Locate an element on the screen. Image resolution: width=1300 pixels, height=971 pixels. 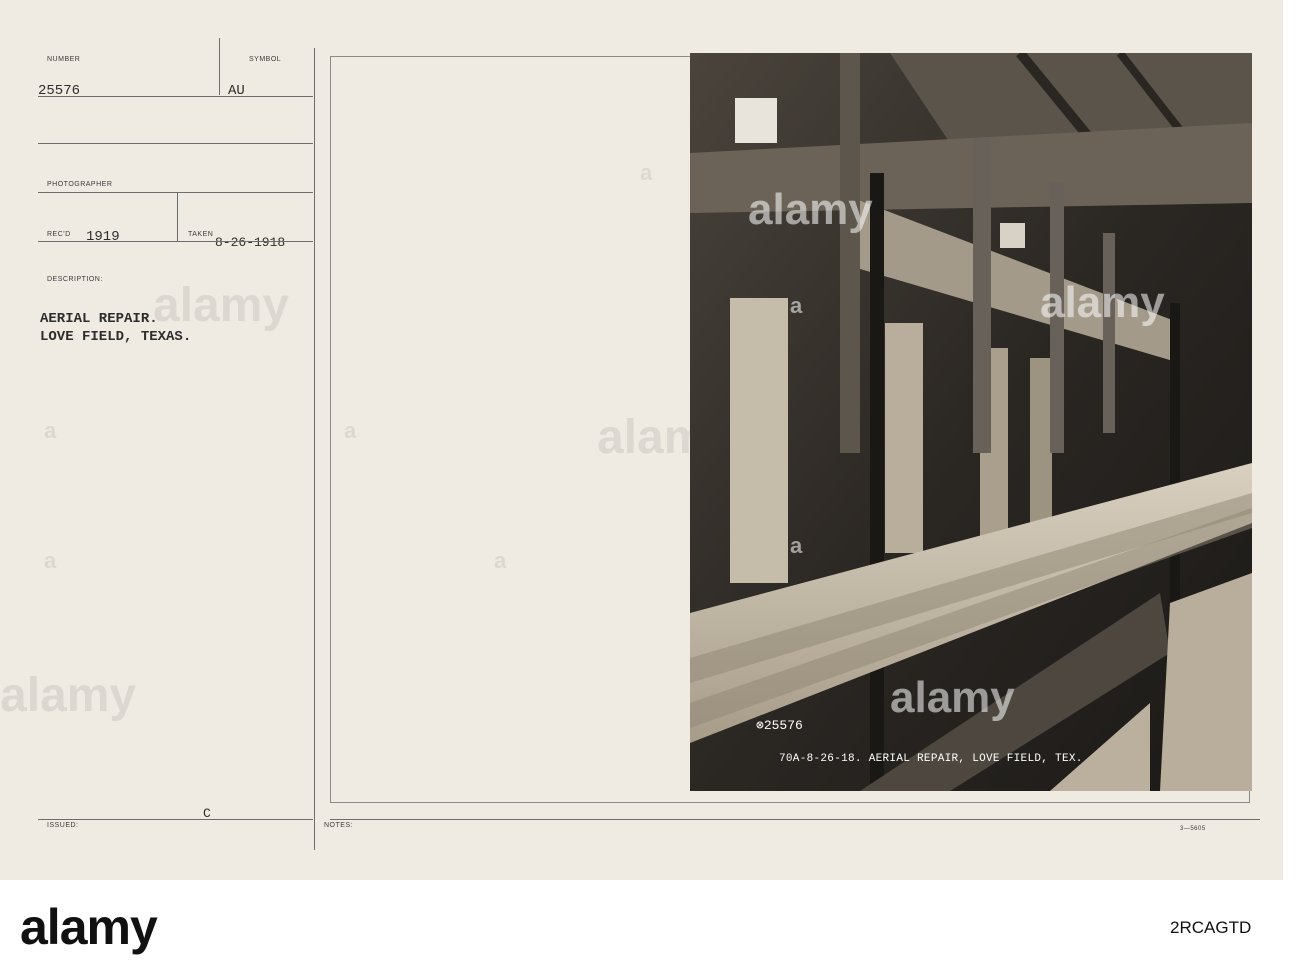
notes-label: NOTES: is located at coordinates (339, 825).